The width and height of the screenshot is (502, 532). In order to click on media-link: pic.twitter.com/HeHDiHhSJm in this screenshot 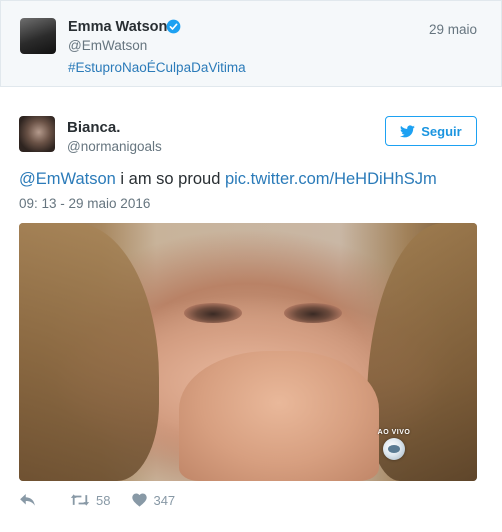, I will do `click(331, 179)`.